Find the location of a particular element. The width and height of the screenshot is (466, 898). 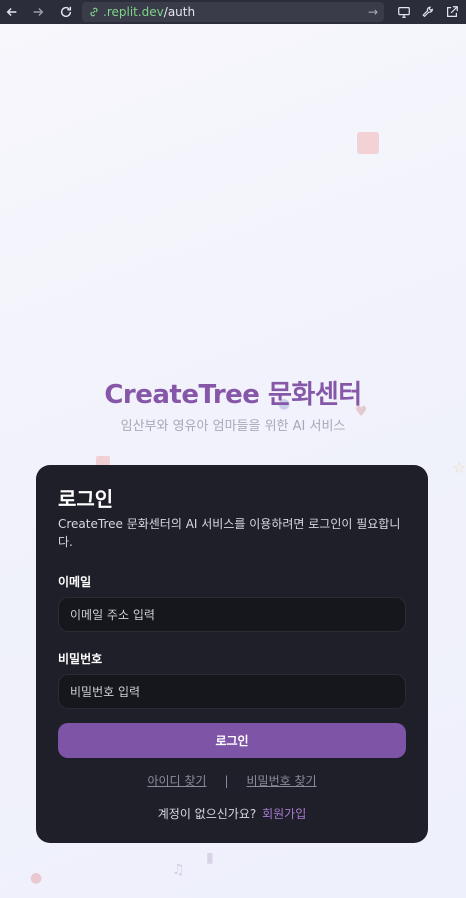

back-button is located at coordinates (12, 12).